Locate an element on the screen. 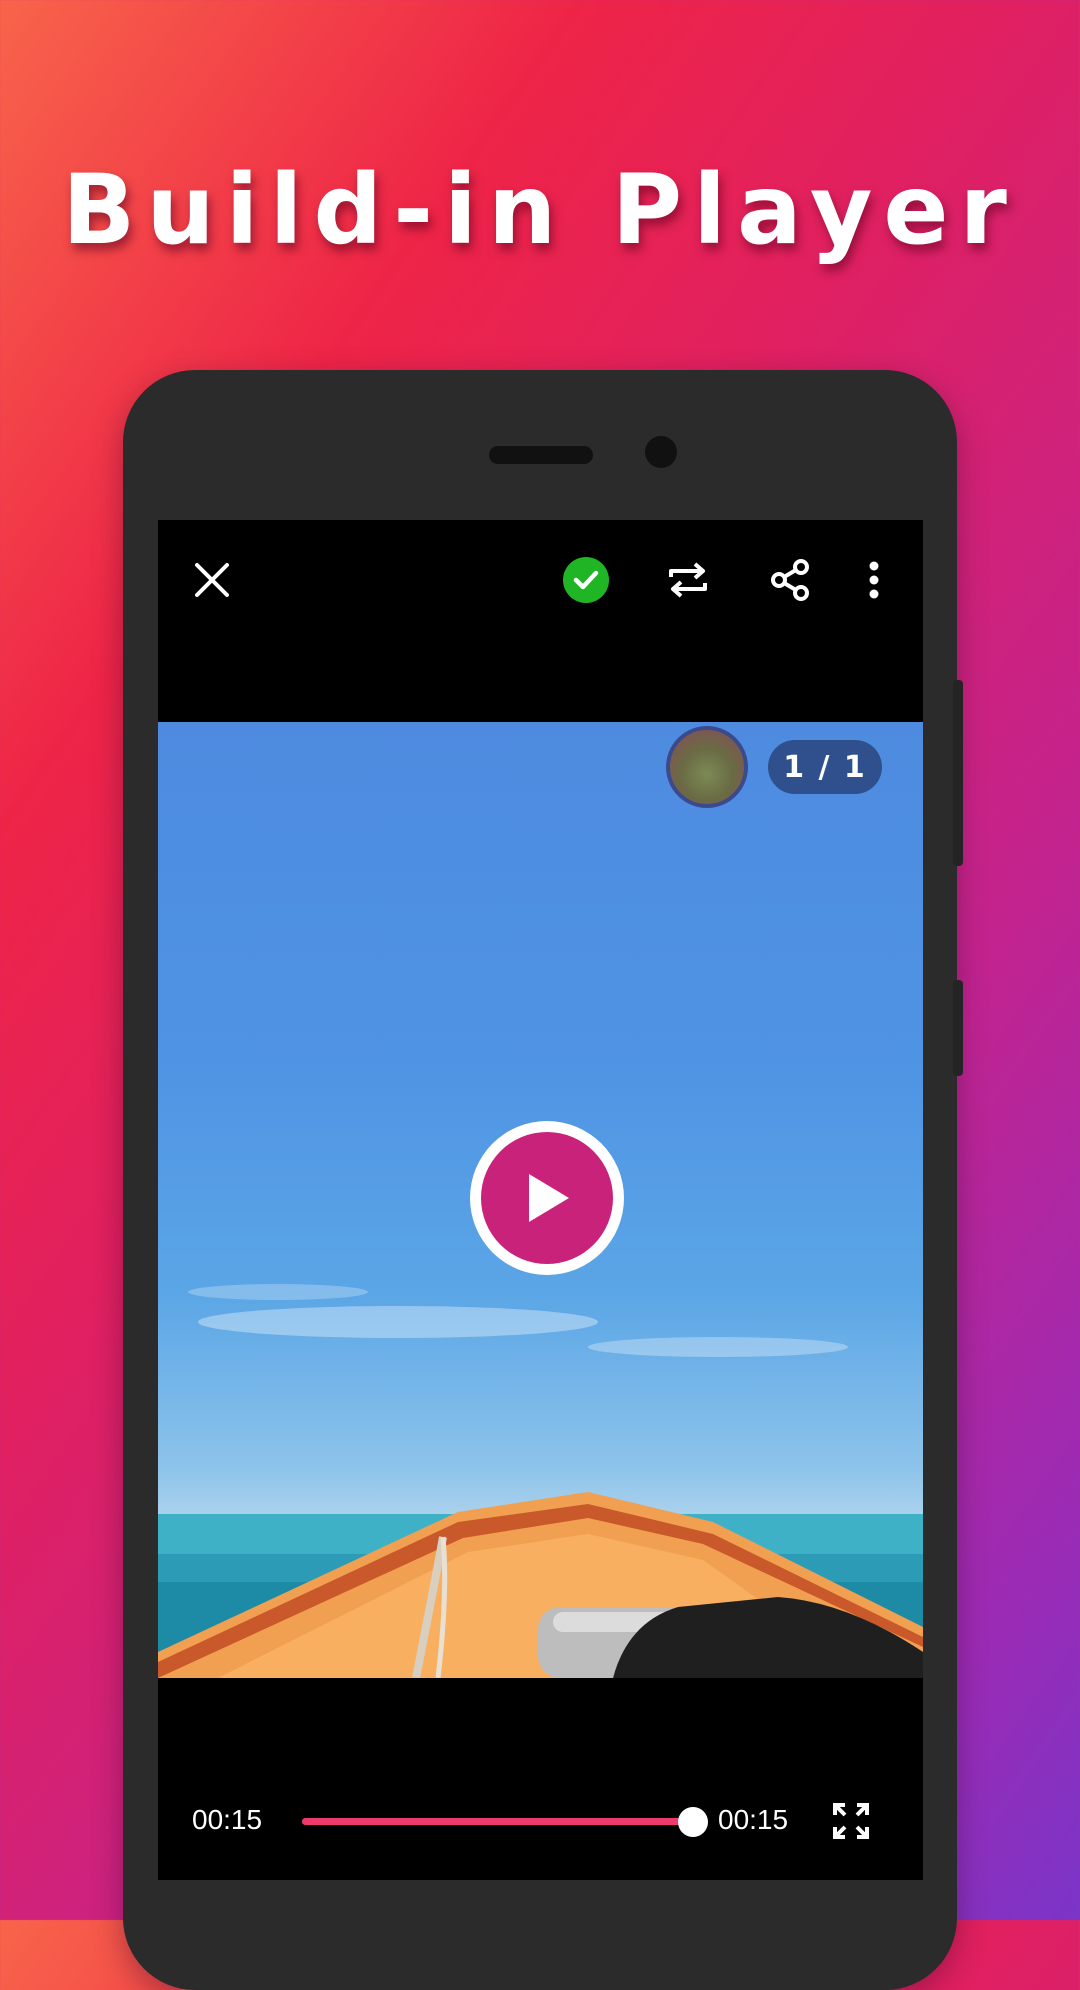  front-camera is located at coordinates (661, 452).